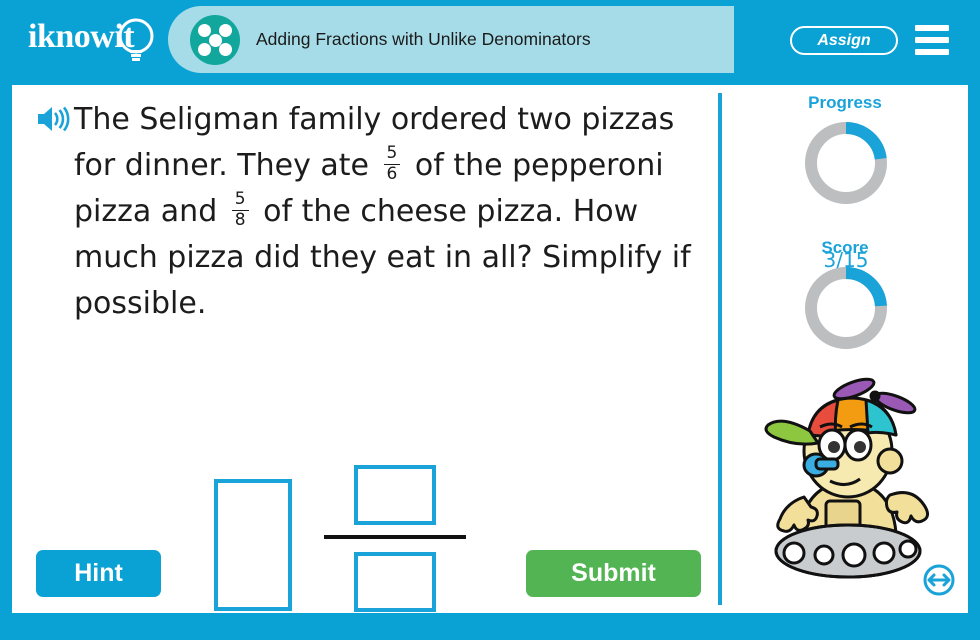  What do you see at coordinates (253, 545) in the screenshot?
I see `whole-number-input` at bounding box center [253, 545].